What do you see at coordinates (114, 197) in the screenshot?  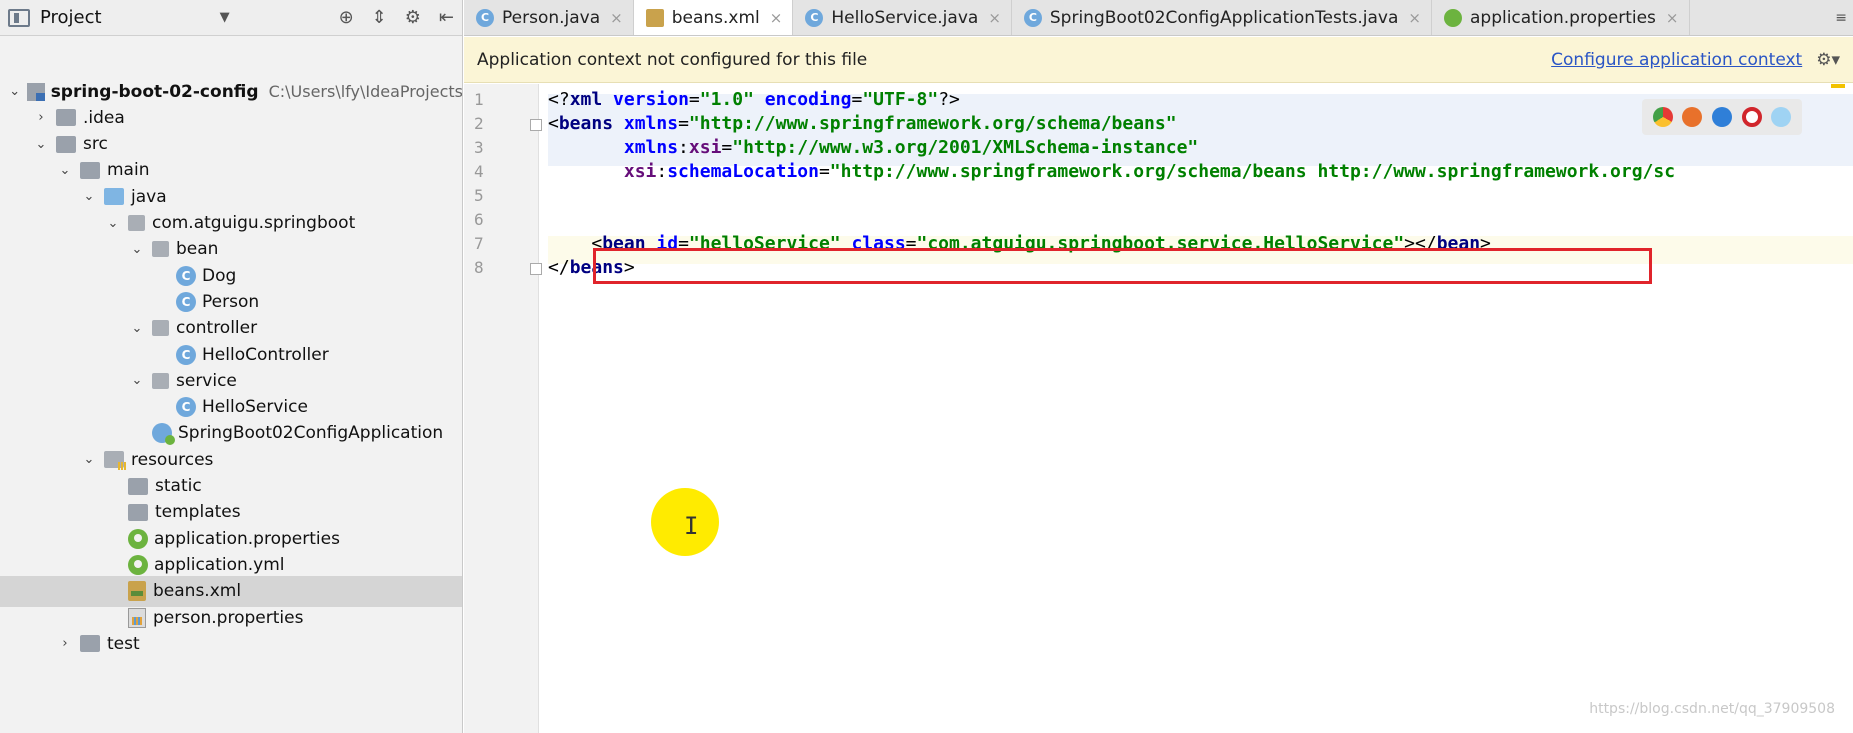 I see `source-folder-icon` at bounding box center [114, 197].